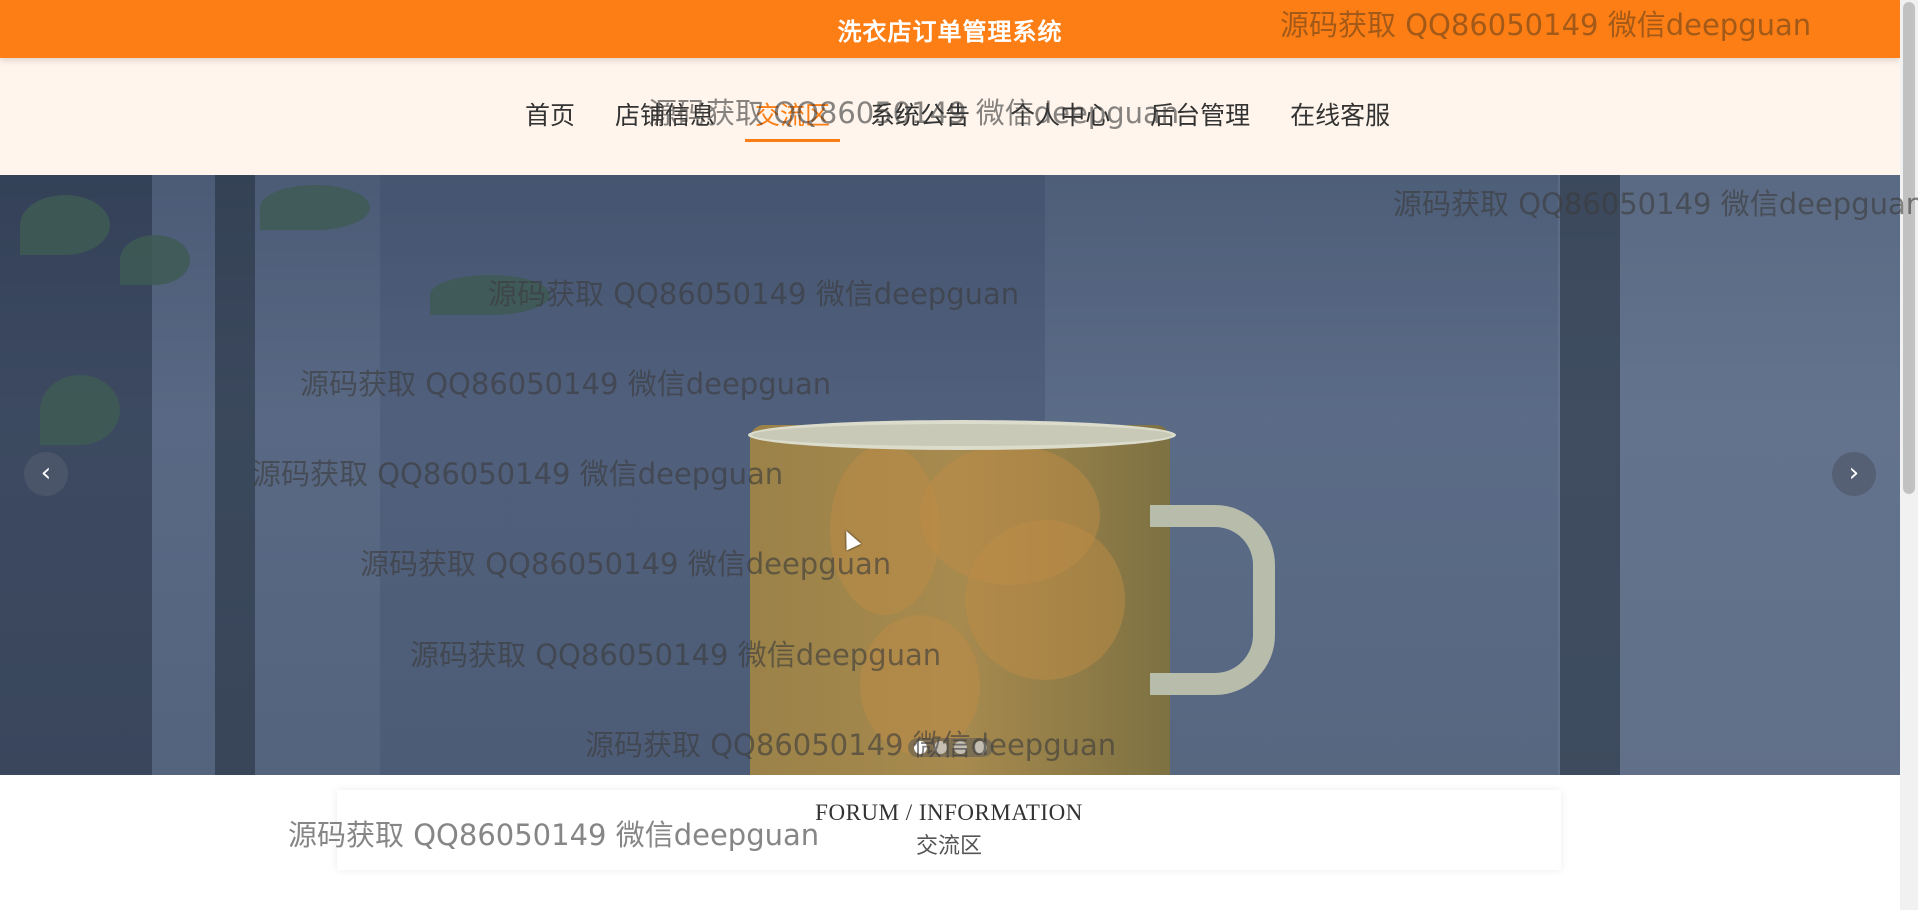 Image resolution: width=1918 pixels, height=910 pixels. What do you see at coordinates (950, 32) in the screenshot?
I see `app-title: 洗衣店订单管理系统` at bounding box center [950, 32].